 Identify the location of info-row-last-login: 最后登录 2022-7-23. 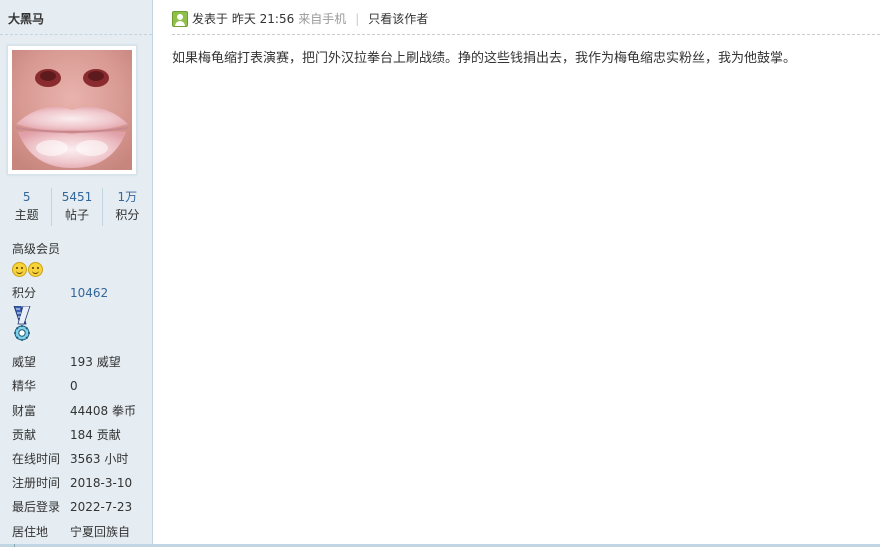
(72, 506).